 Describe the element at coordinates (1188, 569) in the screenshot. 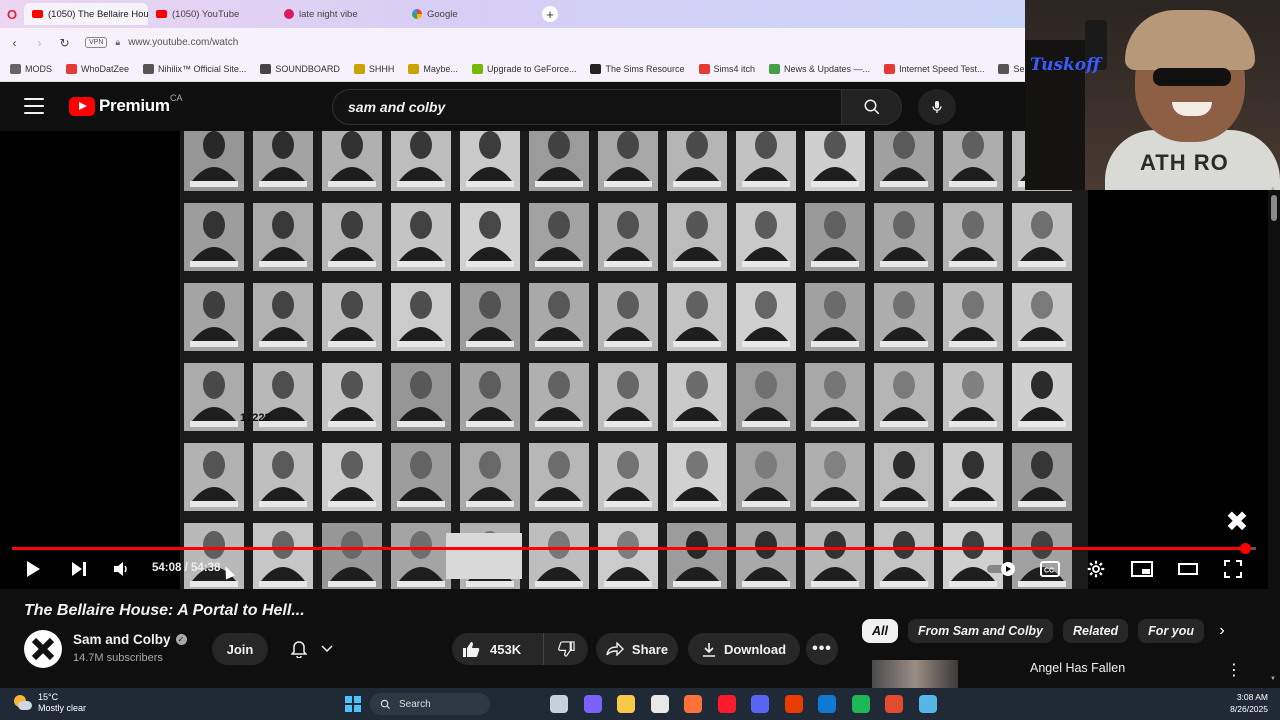

I see `theater-mode-button` at that location.